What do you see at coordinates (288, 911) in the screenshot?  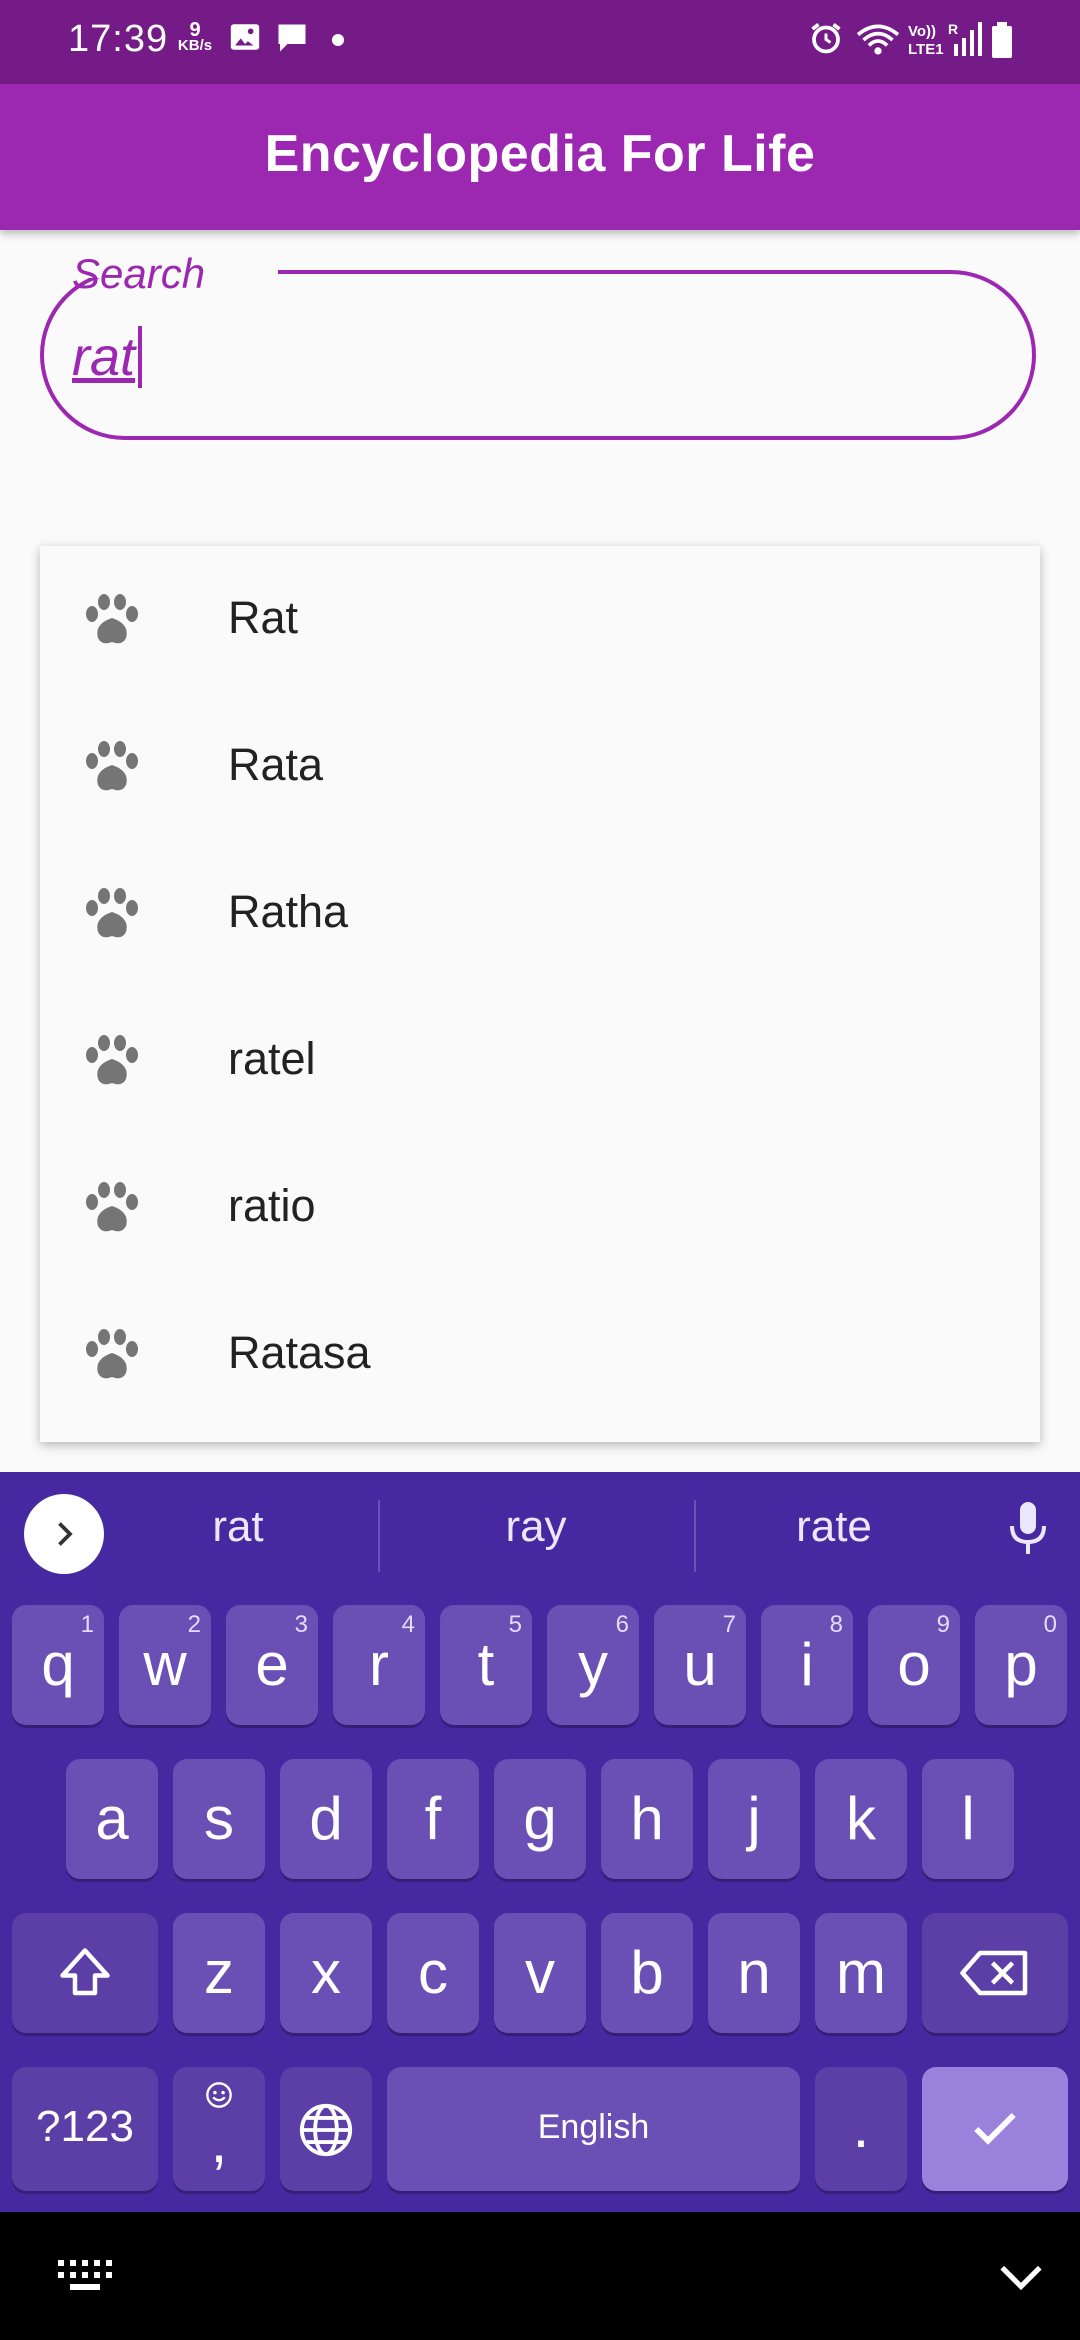 I see `suggestion-label: Ratha` at bounding box center [288, 911].